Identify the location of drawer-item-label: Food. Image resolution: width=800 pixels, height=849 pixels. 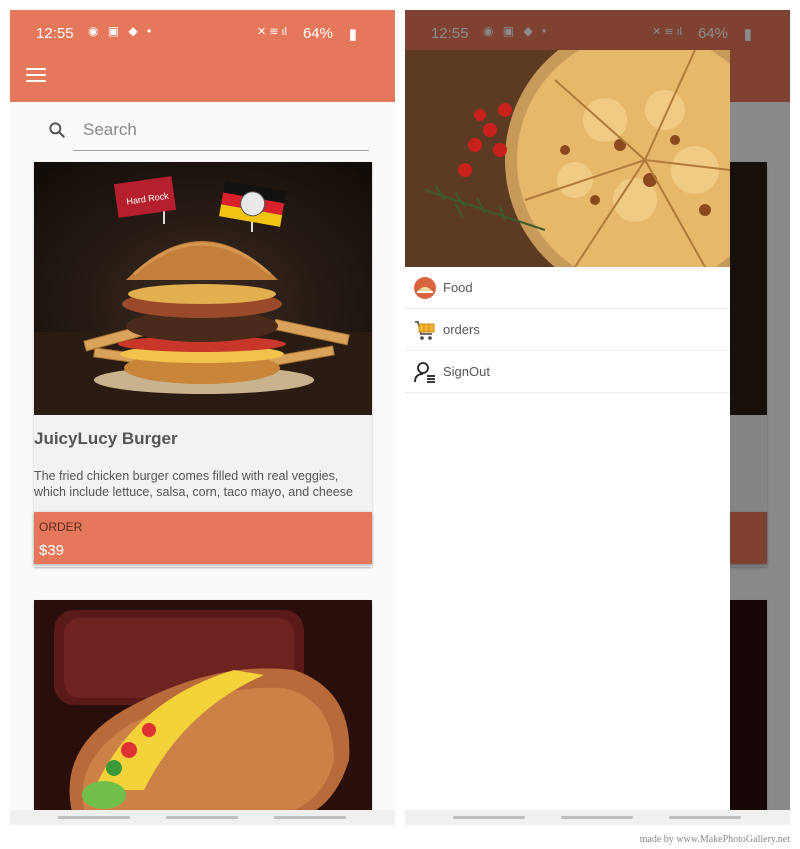
(458, 287).